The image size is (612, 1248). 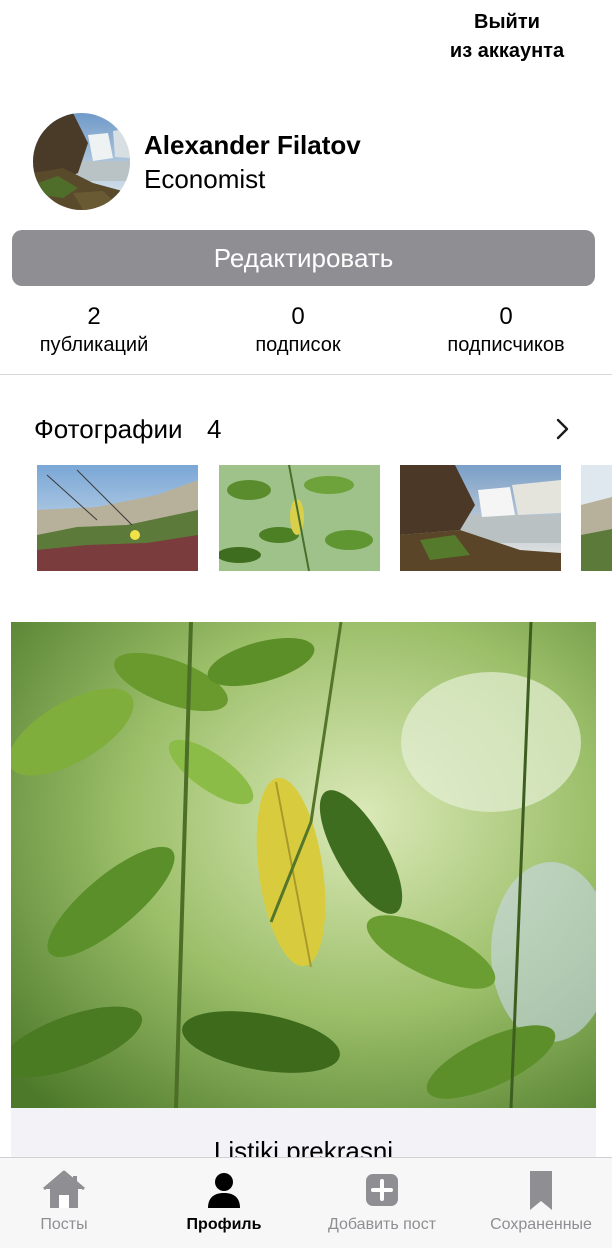 I want to click on tab-profile: Профиль, so click(x=224, y=1203).